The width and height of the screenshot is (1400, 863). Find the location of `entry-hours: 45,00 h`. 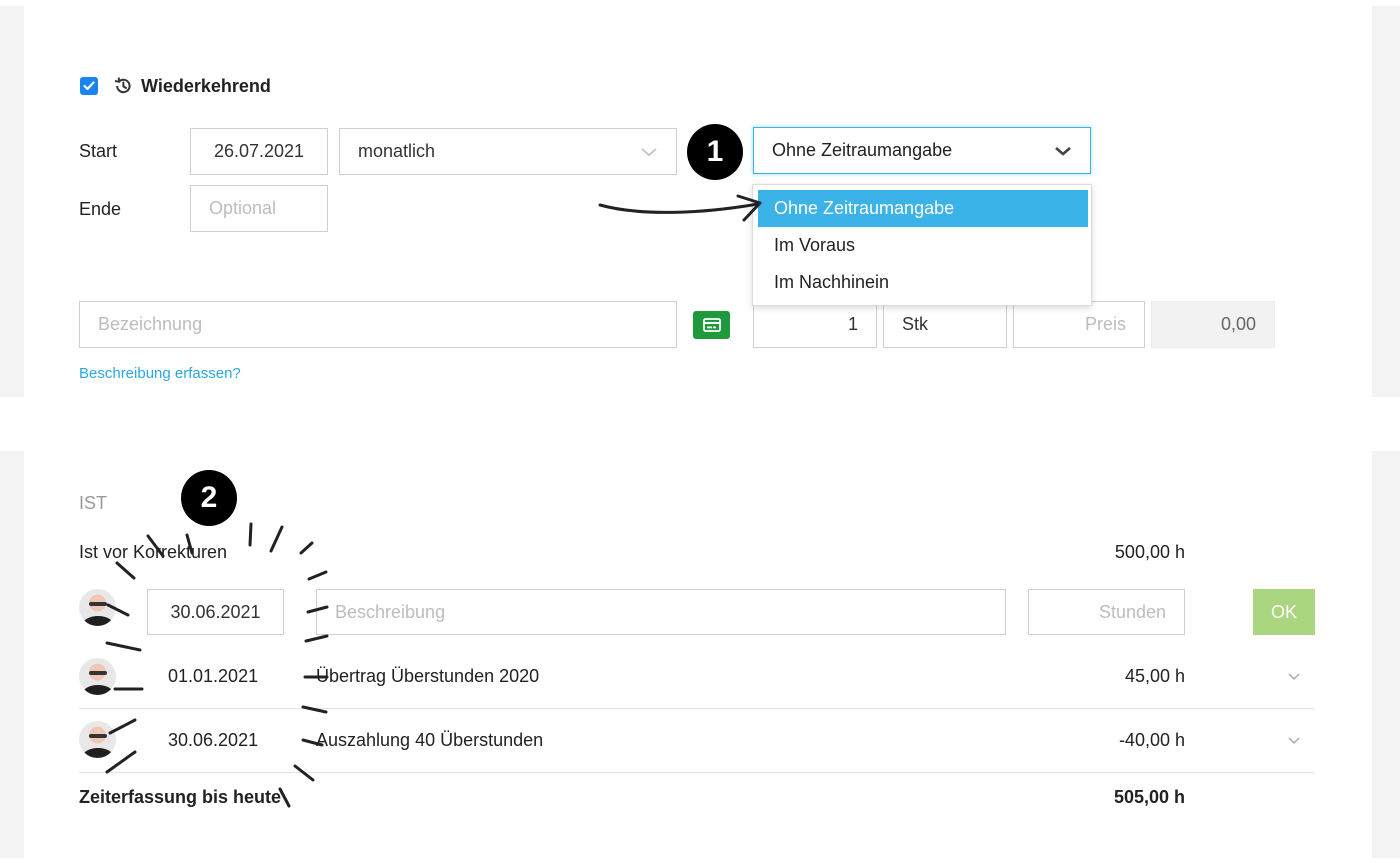

entry-hours: 45,00 h is located at coordinates (1154, 676).